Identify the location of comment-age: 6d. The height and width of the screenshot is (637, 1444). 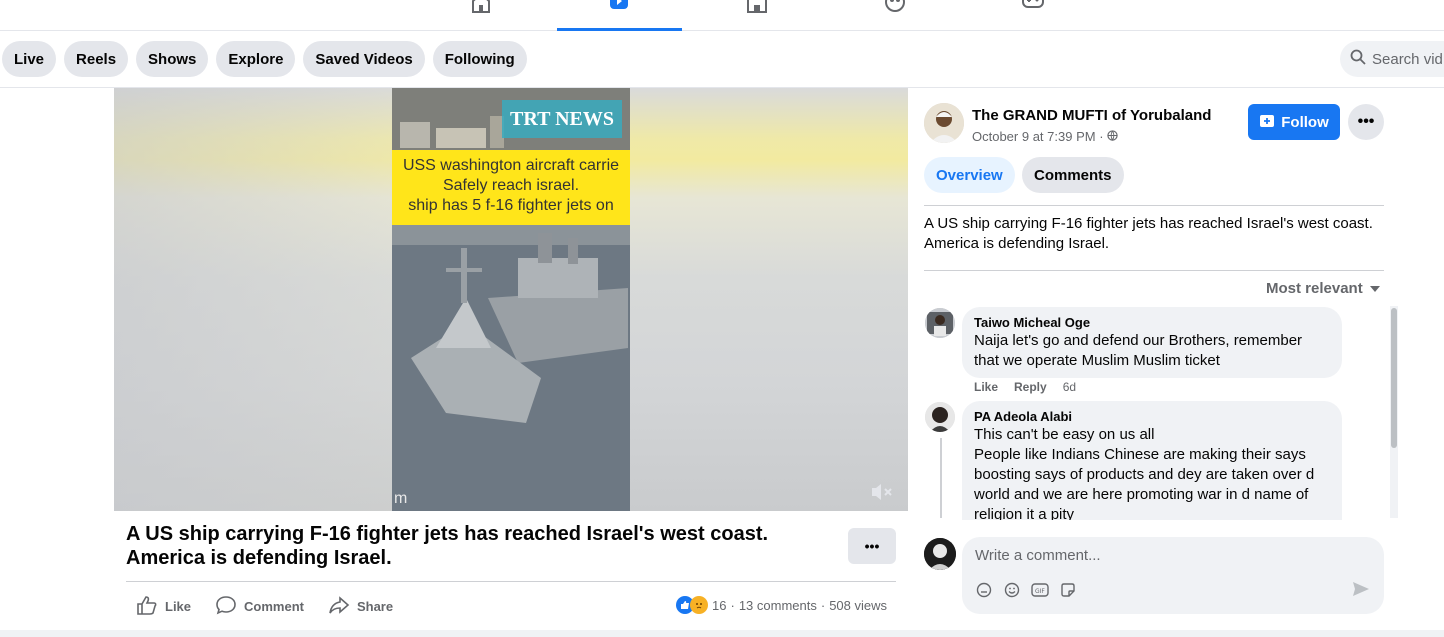
(1069, 387).